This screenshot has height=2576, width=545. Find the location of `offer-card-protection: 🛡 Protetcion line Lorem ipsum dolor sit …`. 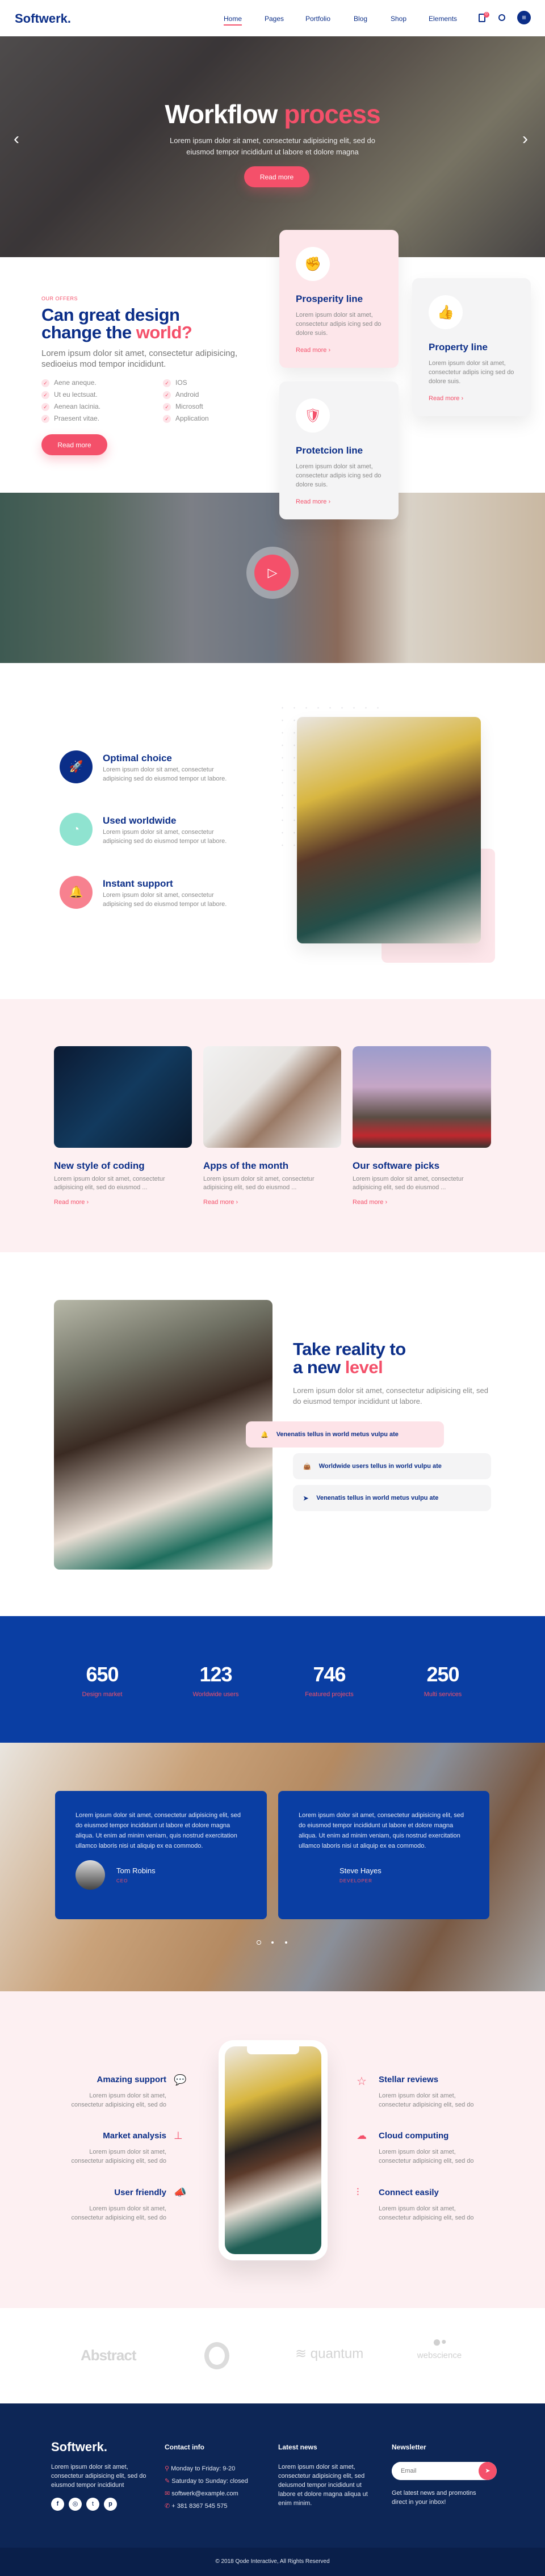

offer-card-protection: 🛡 Protetcion line Lorem ipsum dolor sit … is located at coordinates (339, 450).